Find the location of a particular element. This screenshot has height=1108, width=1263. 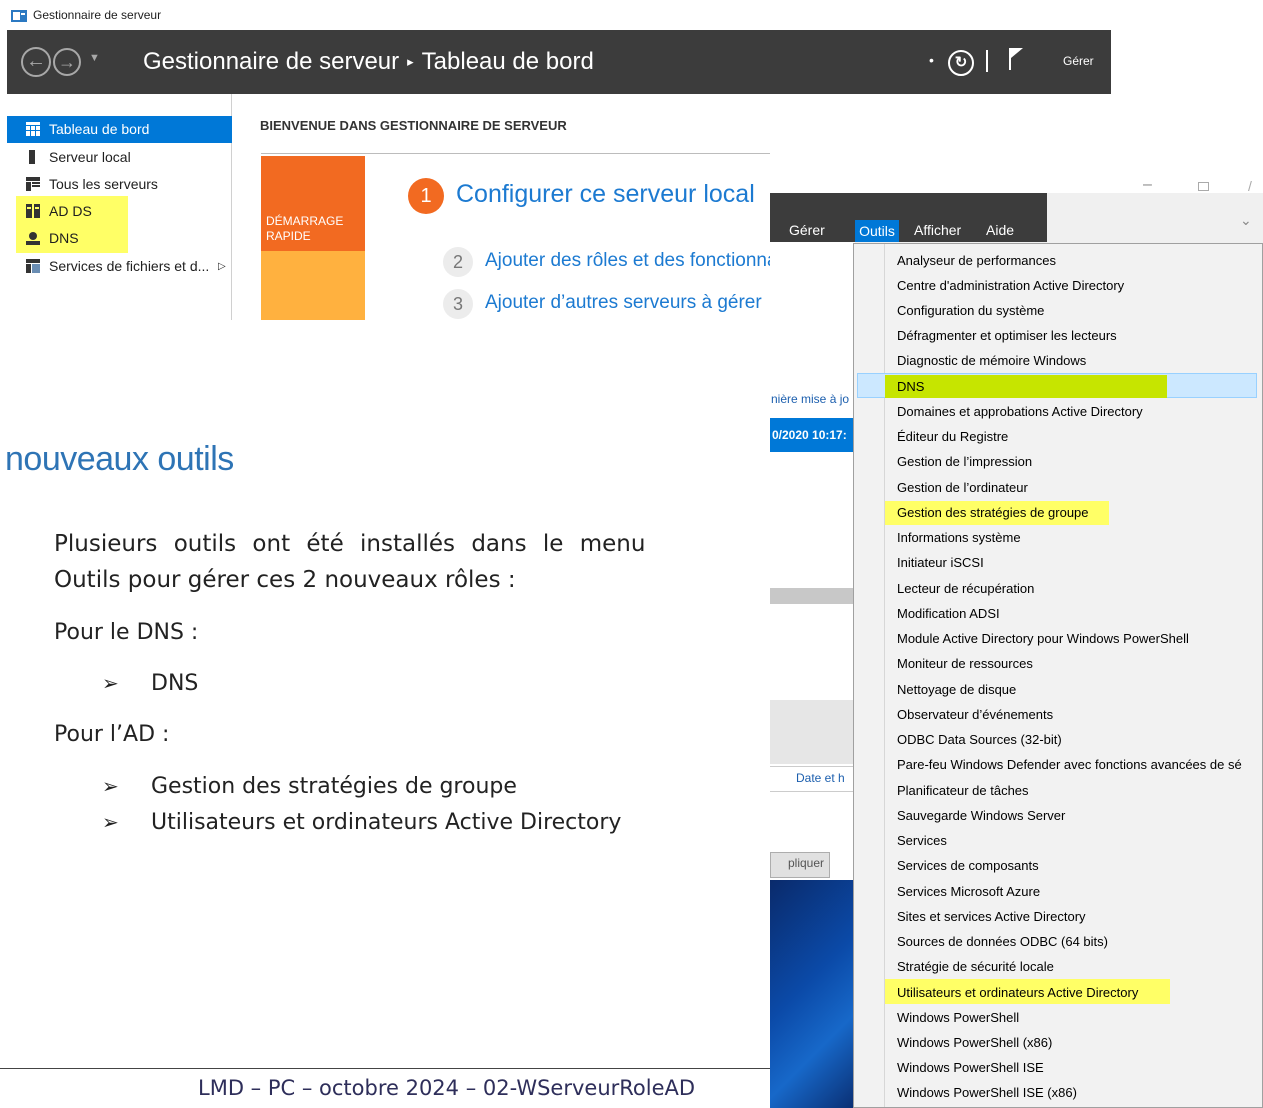

sidebar-item-adds: AD DS is located at coordinates (119, 211).